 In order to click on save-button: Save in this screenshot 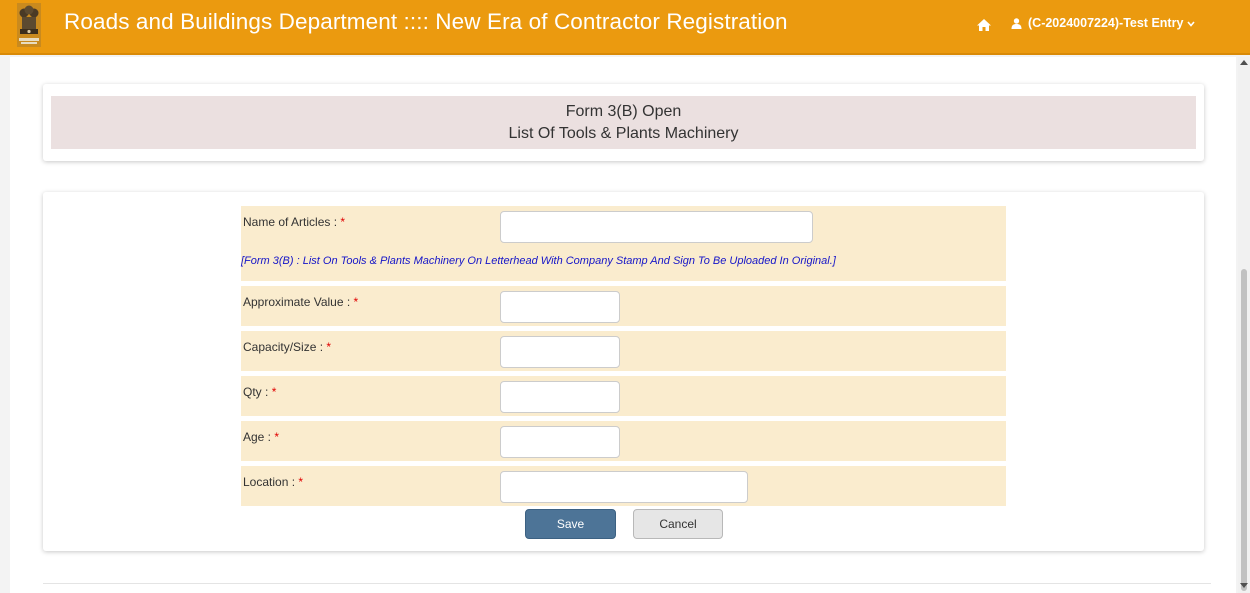, I will do `click(570, 524)`.